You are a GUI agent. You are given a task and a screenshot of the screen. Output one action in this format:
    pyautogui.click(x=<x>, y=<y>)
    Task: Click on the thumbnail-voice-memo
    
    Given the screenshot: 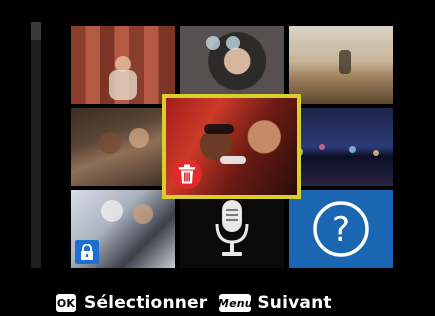 What is the action you would take?
    pyautogui.click(x=232, y=229)
    